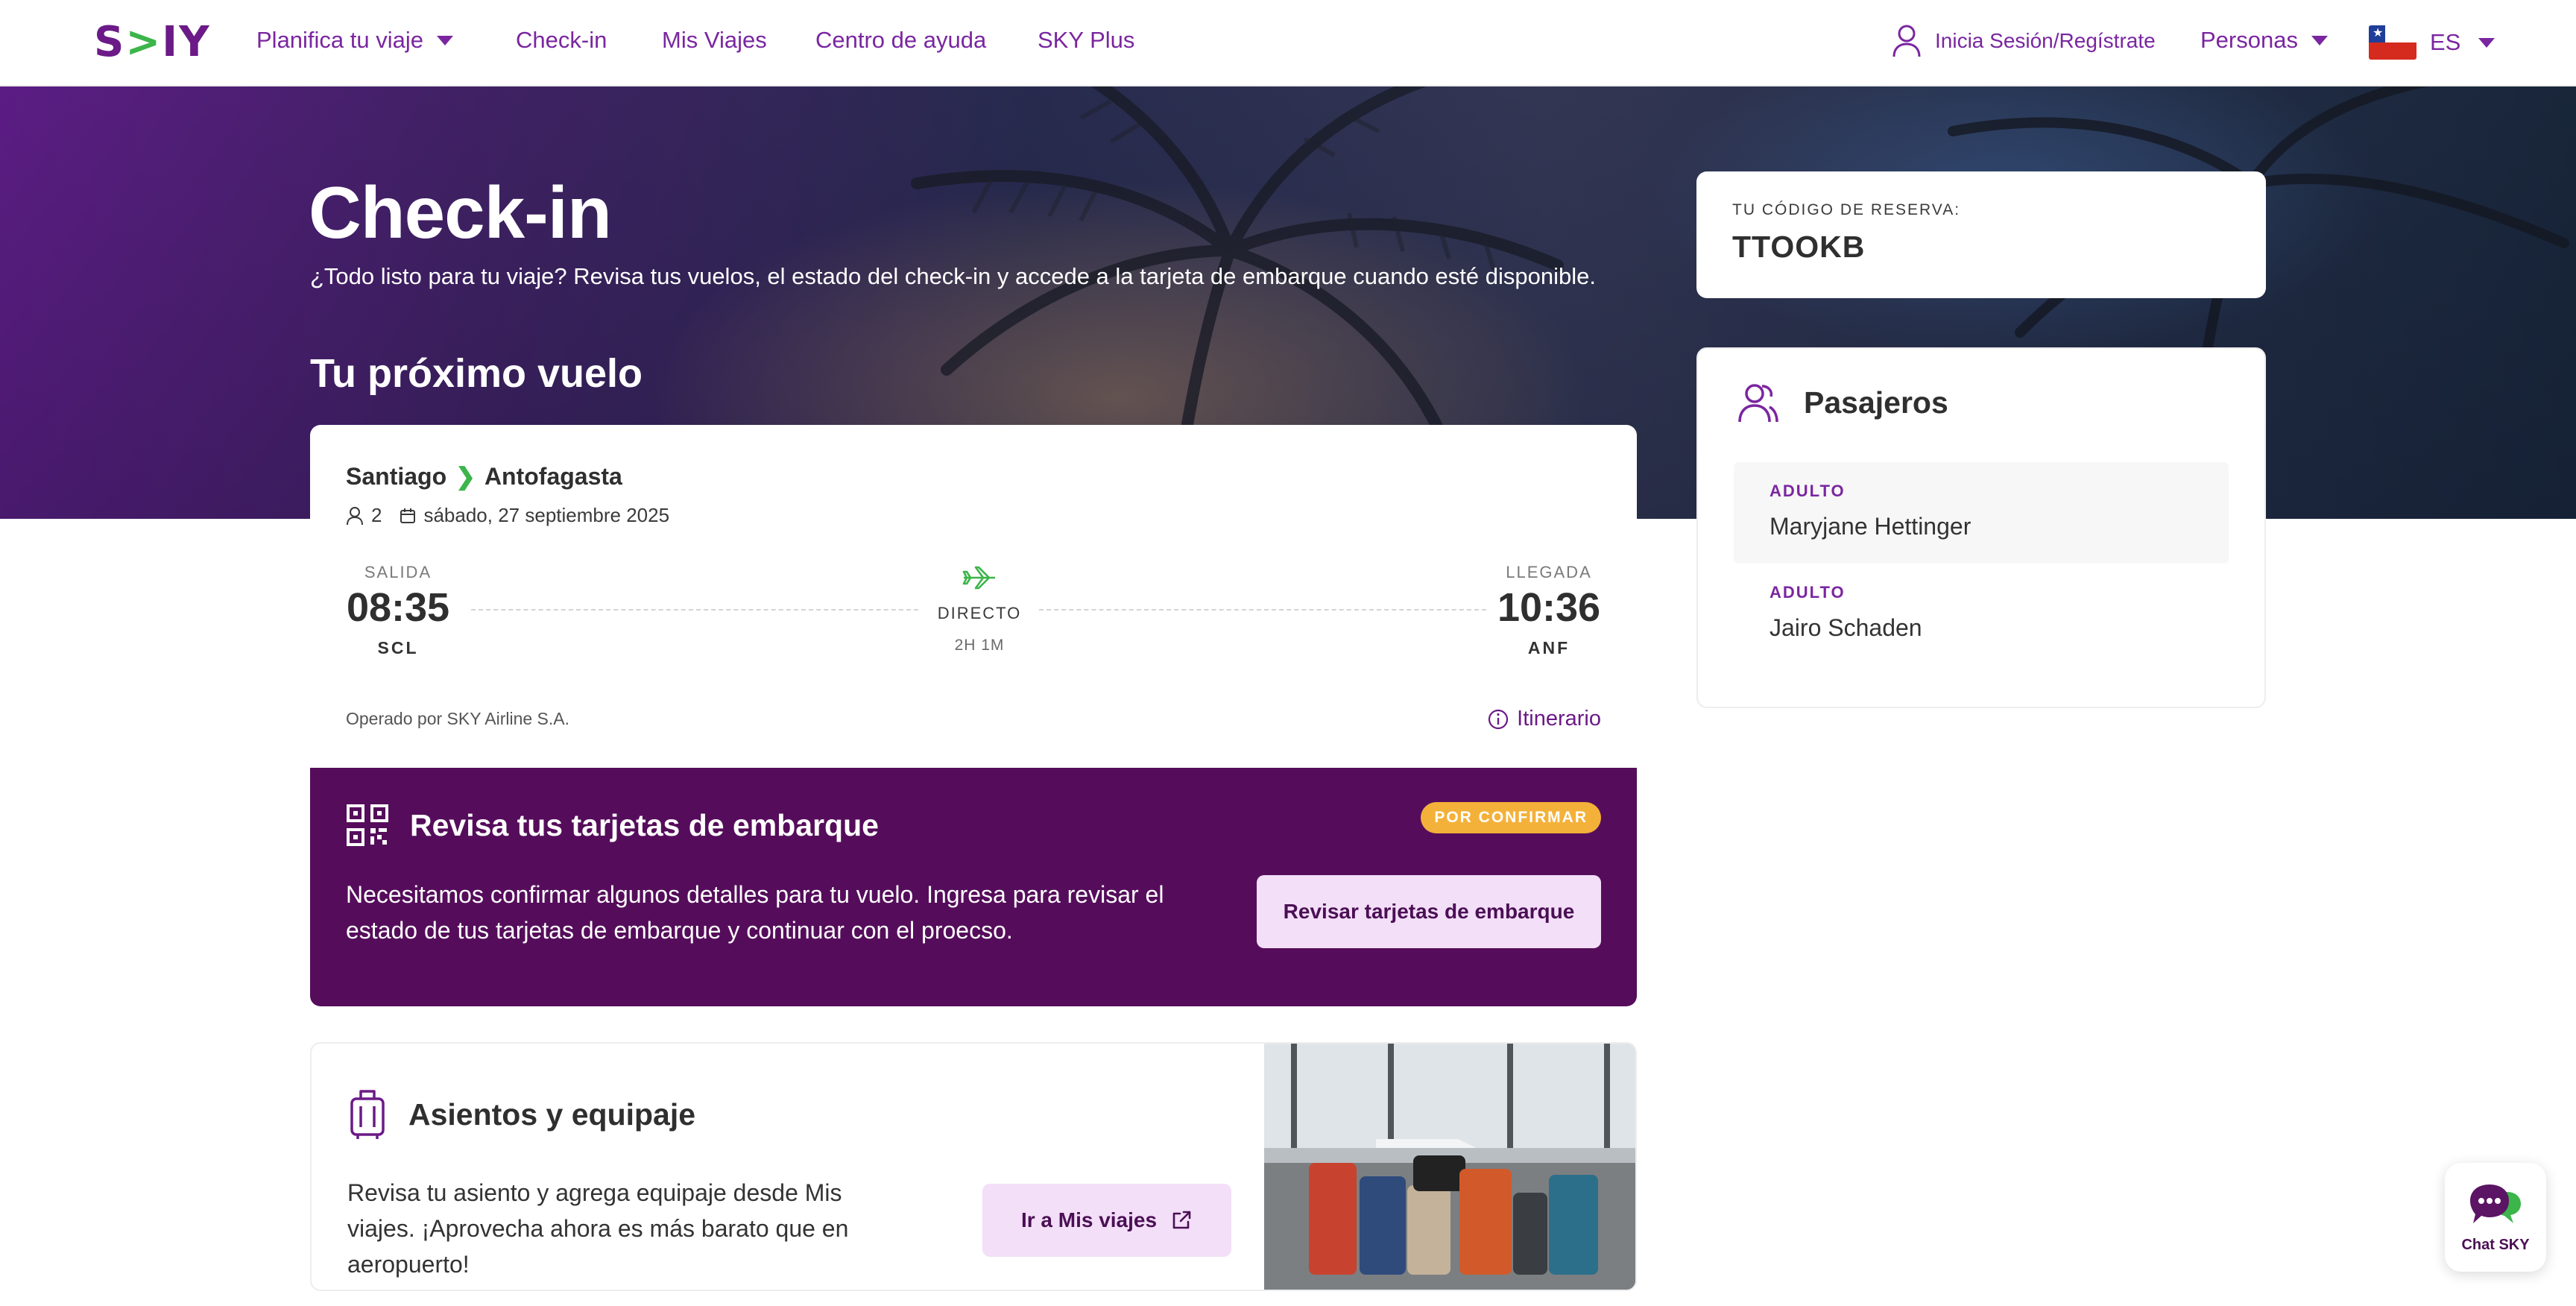 The image size is (2576, 1306). I want to click on flight-route: Santiago ❯ Antofagasta, so click(973, 476).